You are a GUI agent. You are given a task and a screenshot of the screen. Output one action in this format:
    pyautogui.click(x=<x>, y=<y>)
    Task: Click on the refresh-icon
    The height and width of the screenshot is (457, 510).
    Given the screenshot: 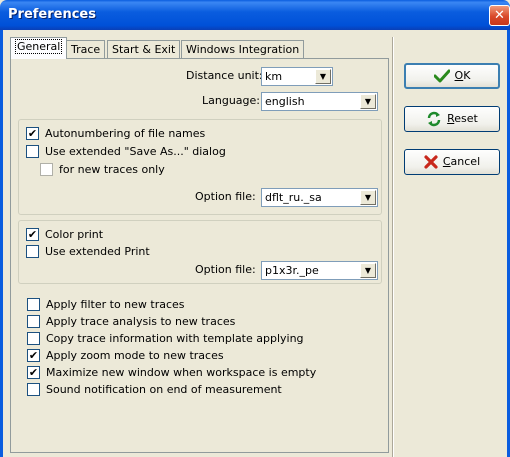 What is the action you would take?
    pyautogui.click(x=434, y=119)
    